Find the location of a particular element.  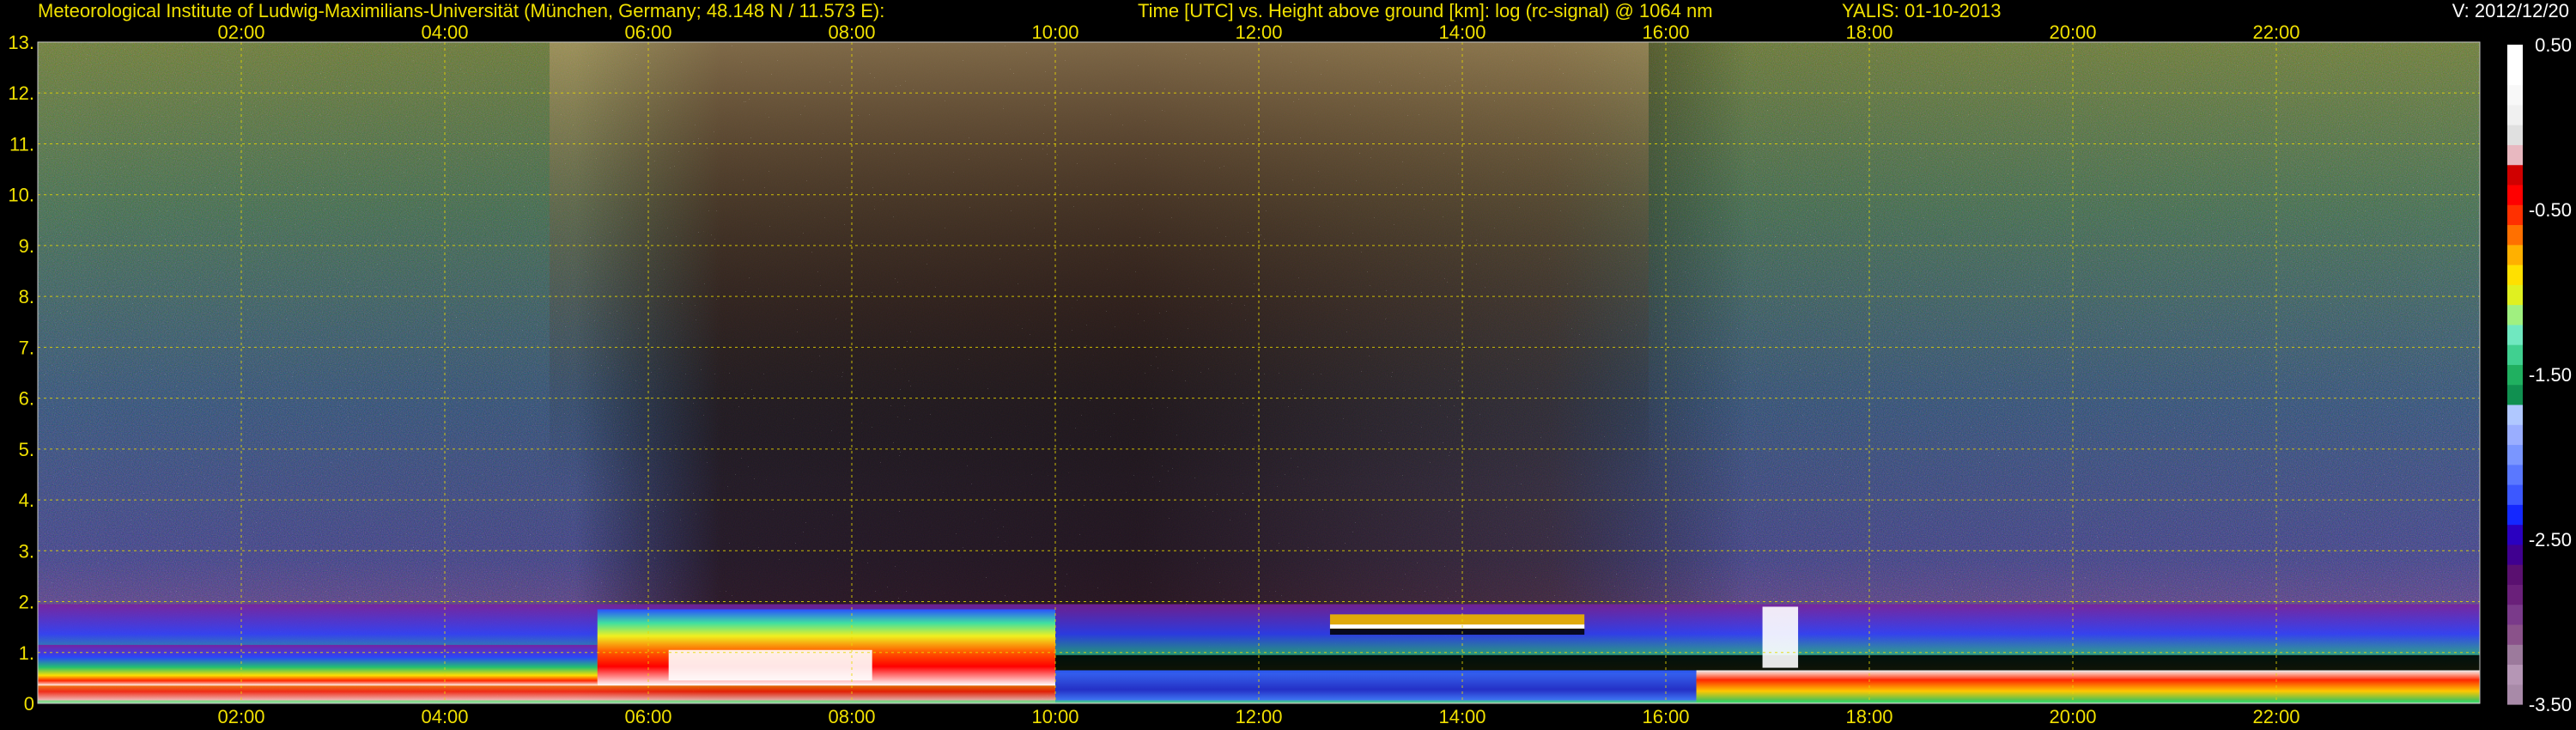

y-tick-label: 5. is located at coordinates (27, 449).